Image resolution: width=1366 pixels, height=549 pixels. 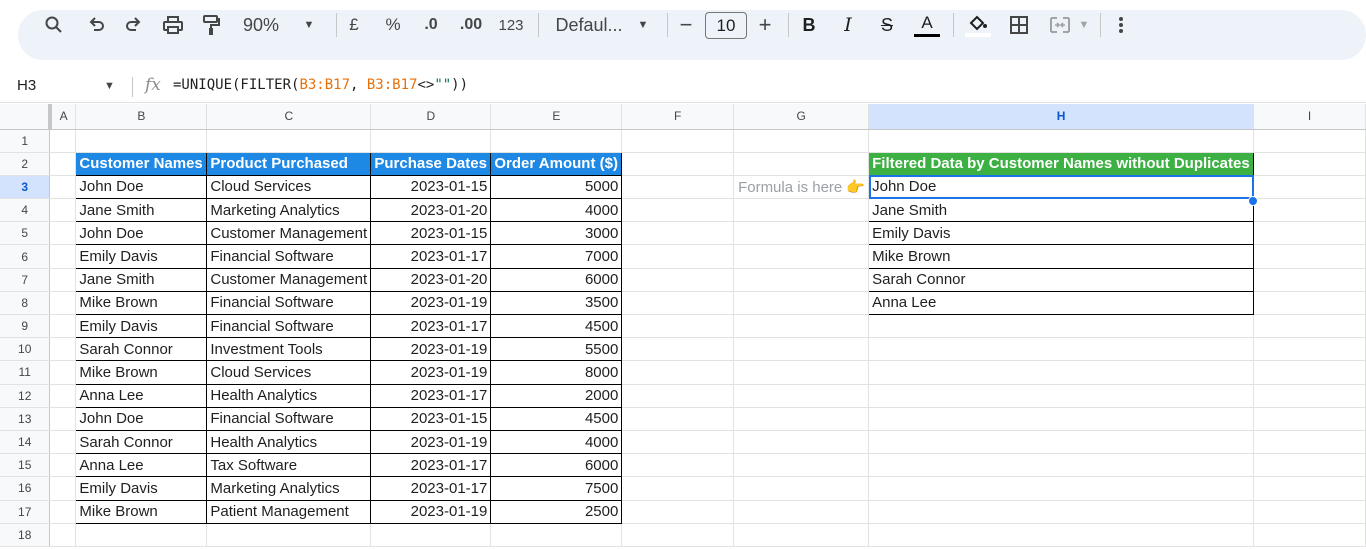 I want to click on cell-b1, so click(x=141, y=141).